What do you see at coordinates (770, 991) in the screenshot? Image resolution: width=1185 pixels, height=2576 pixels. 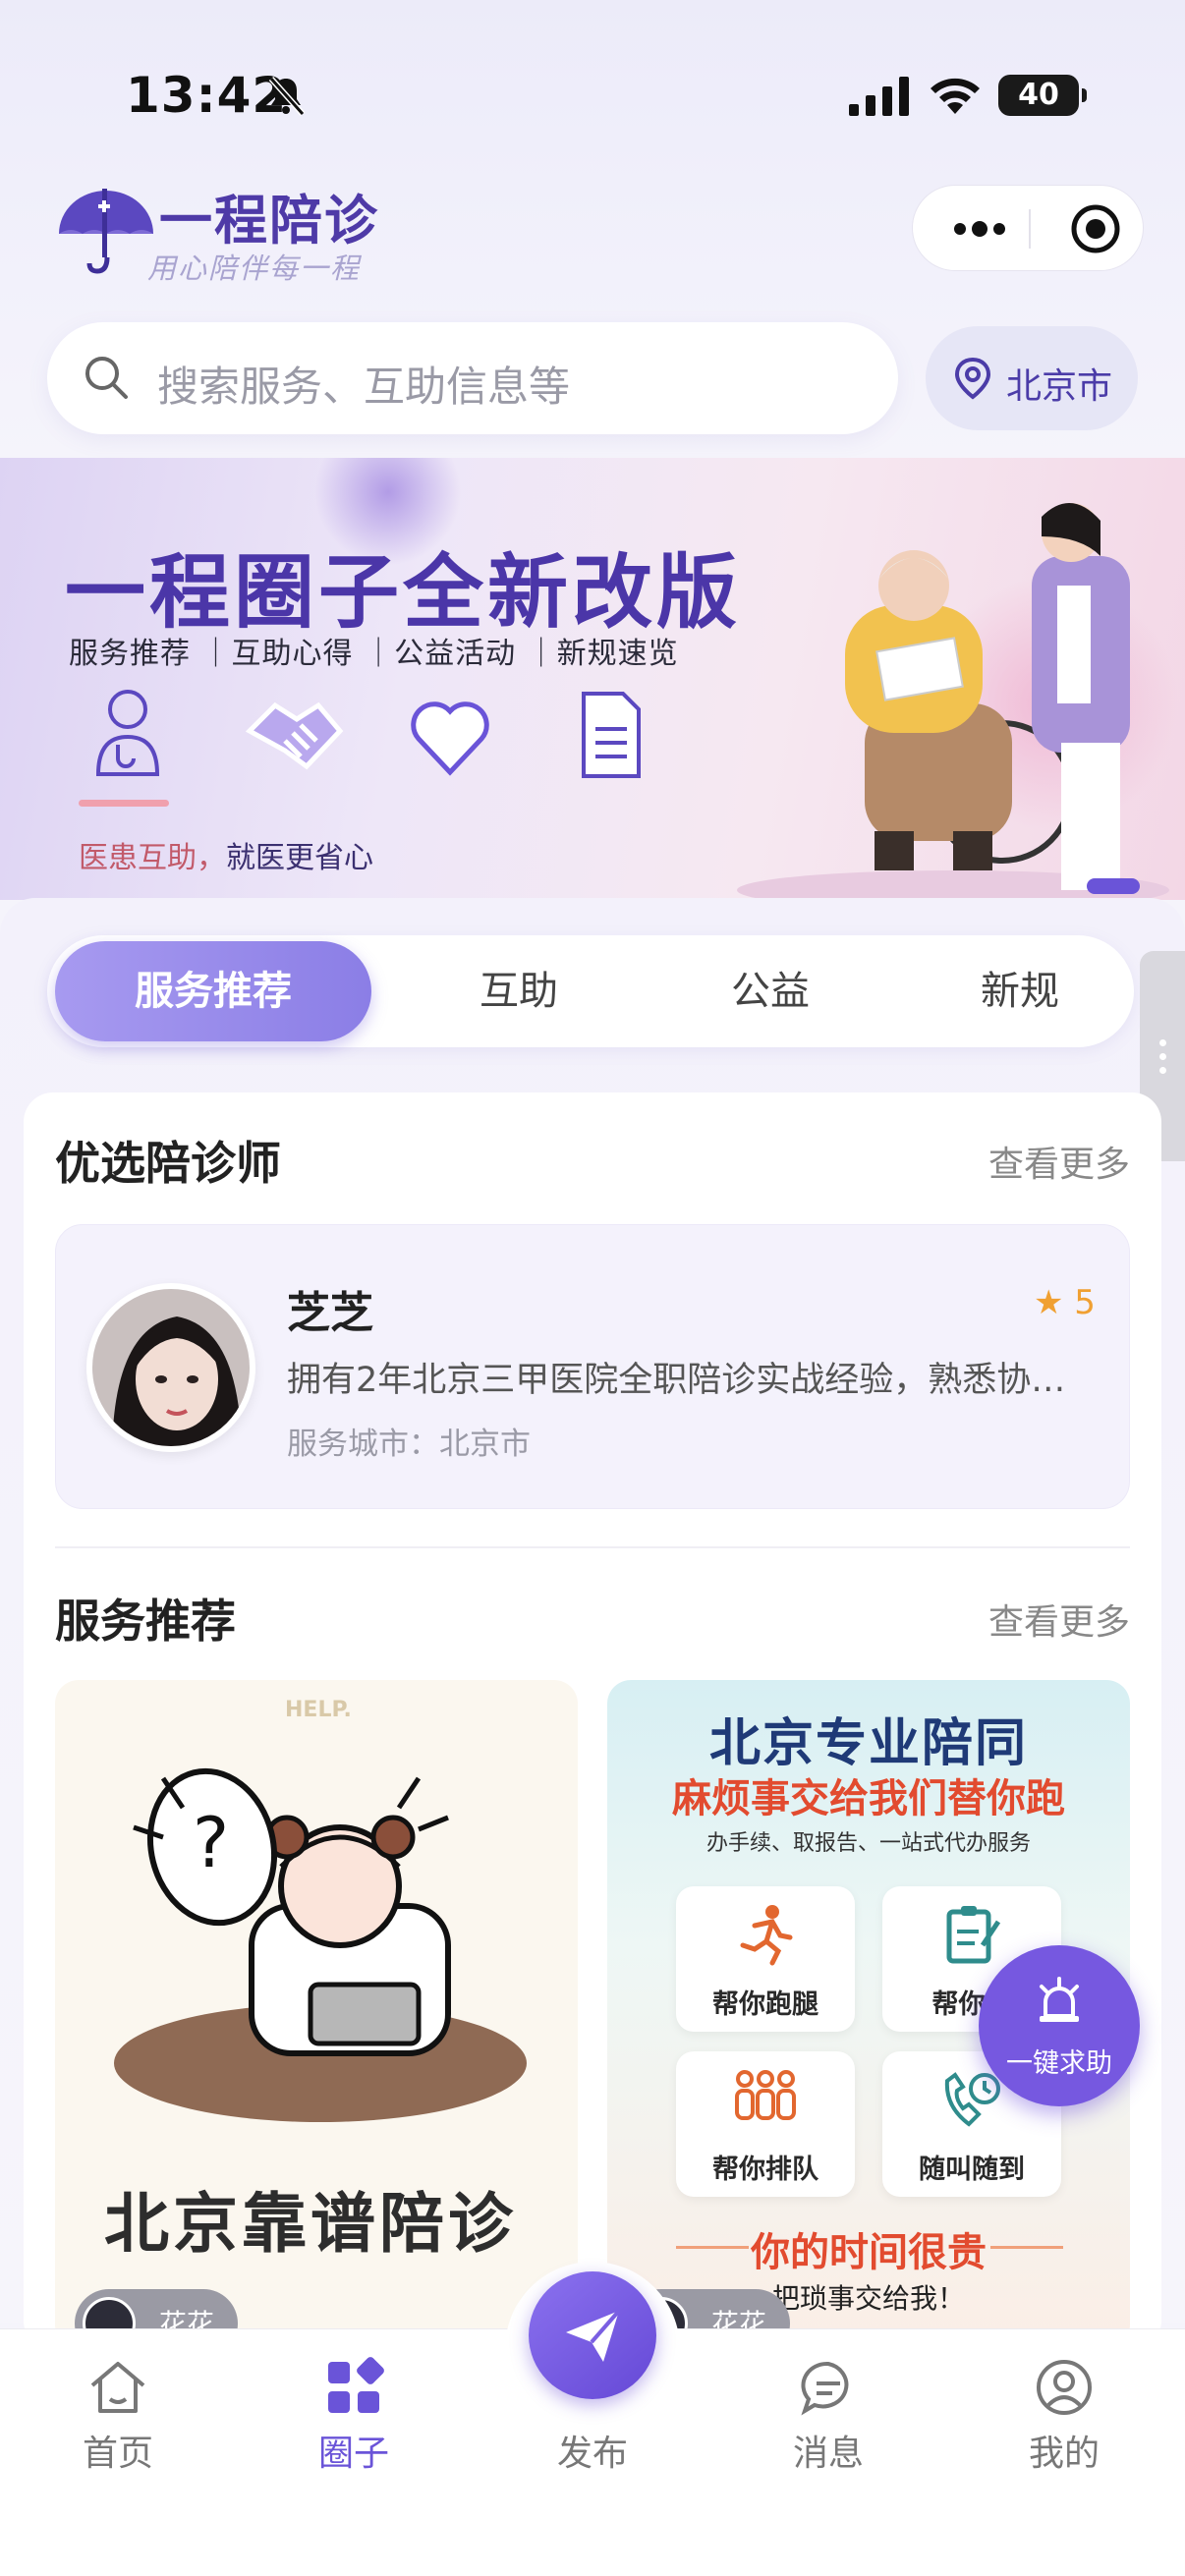 I see `tab-charity: 公益` at bounding box center [770, 991].